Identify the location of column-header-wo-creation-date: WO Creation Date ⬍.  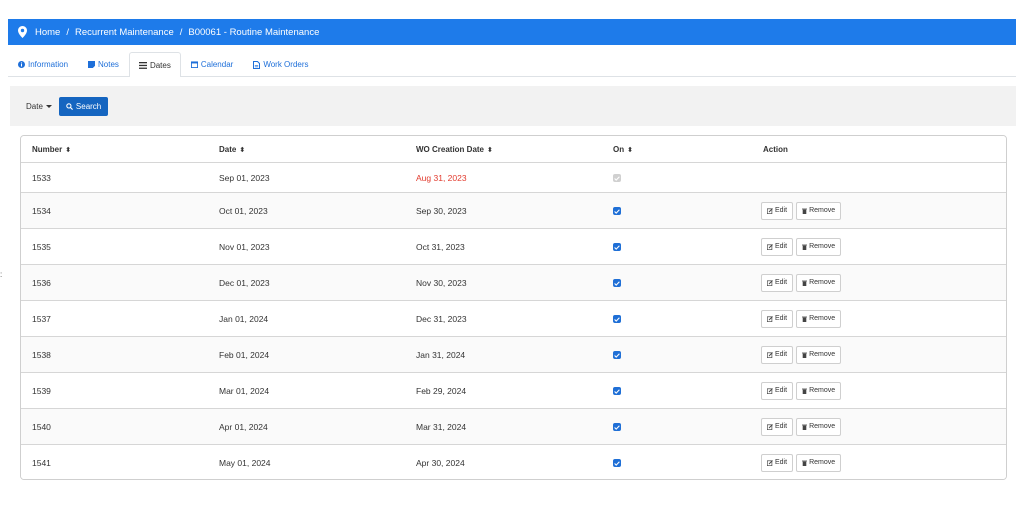
(514, 149).